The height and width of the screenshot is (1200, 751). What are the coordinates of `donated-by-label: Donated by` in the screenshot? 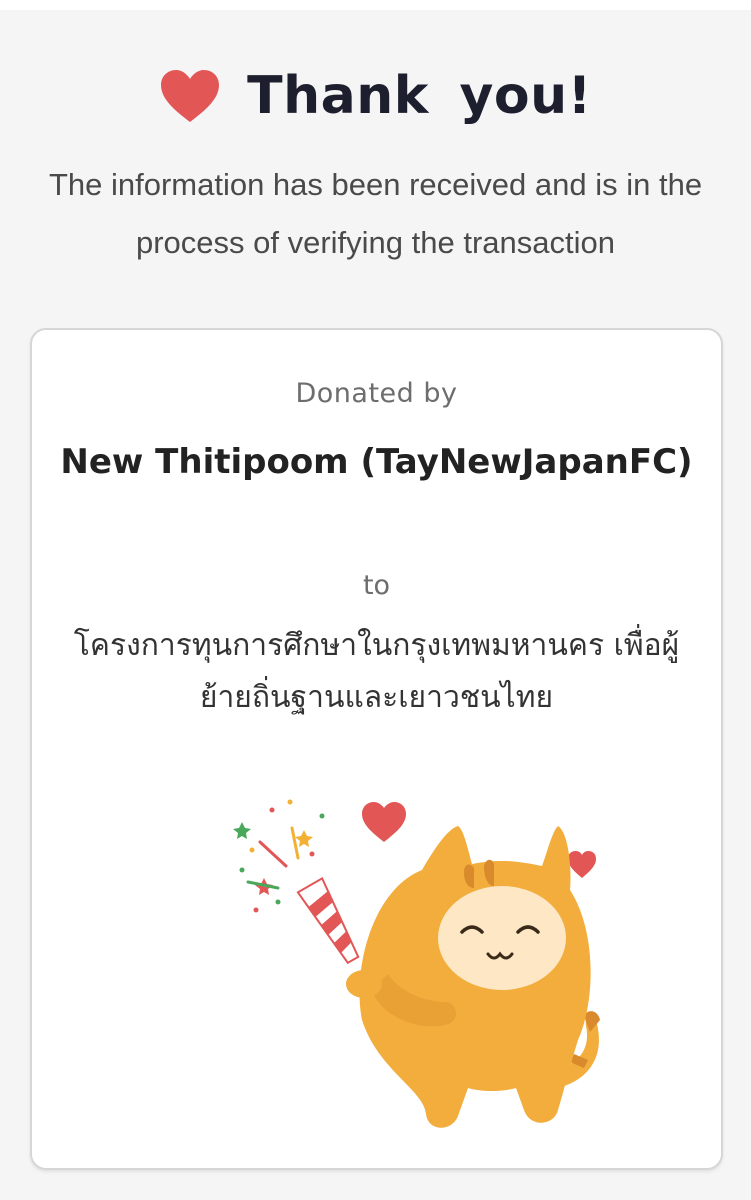 It's located at (376, 393).